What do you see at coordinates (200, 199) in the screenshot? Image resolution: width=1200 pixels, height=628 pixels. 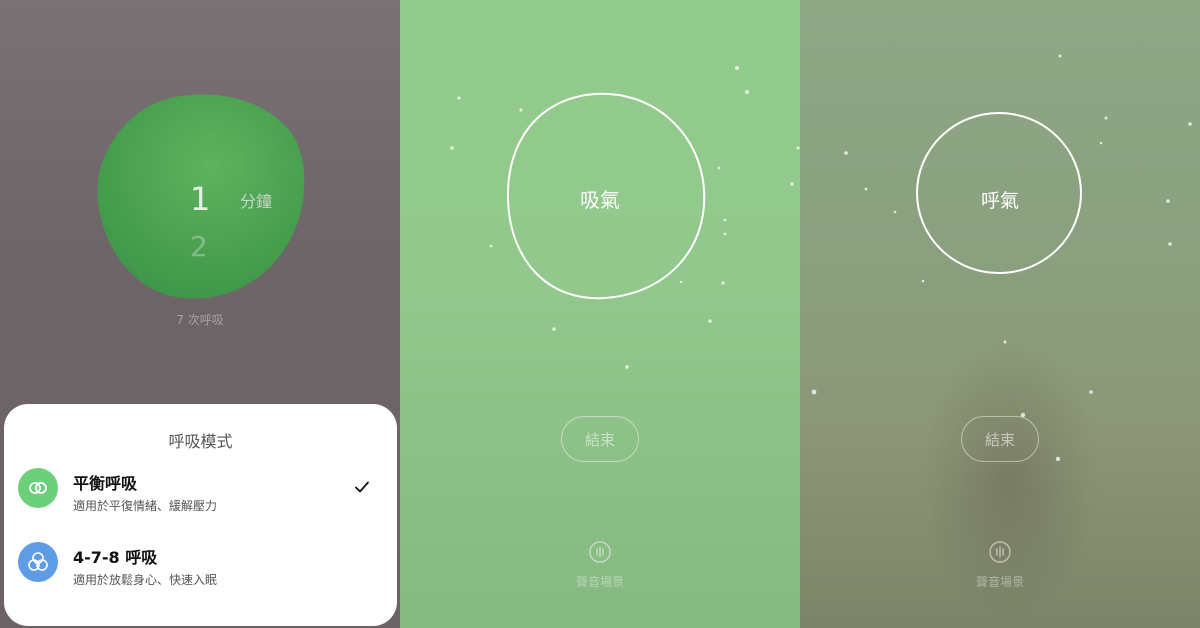 I see `duration-selected-value: 1` at bounding box center [200, 199].